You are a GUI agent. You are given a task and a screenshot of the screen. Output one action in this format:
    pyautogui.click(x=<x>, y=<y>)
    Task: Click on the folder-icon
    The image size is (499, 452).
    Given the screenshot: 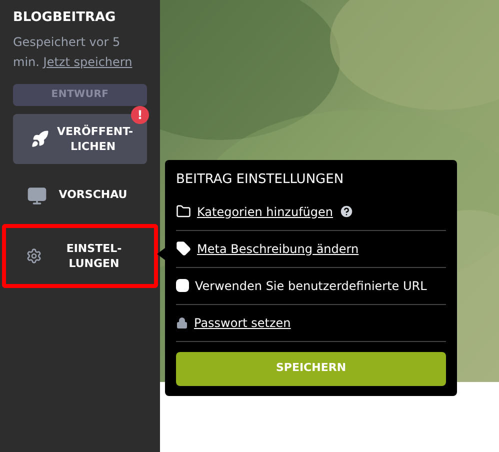 What is the action you would take?
    pyautogui.click(x=183, y=211)
    